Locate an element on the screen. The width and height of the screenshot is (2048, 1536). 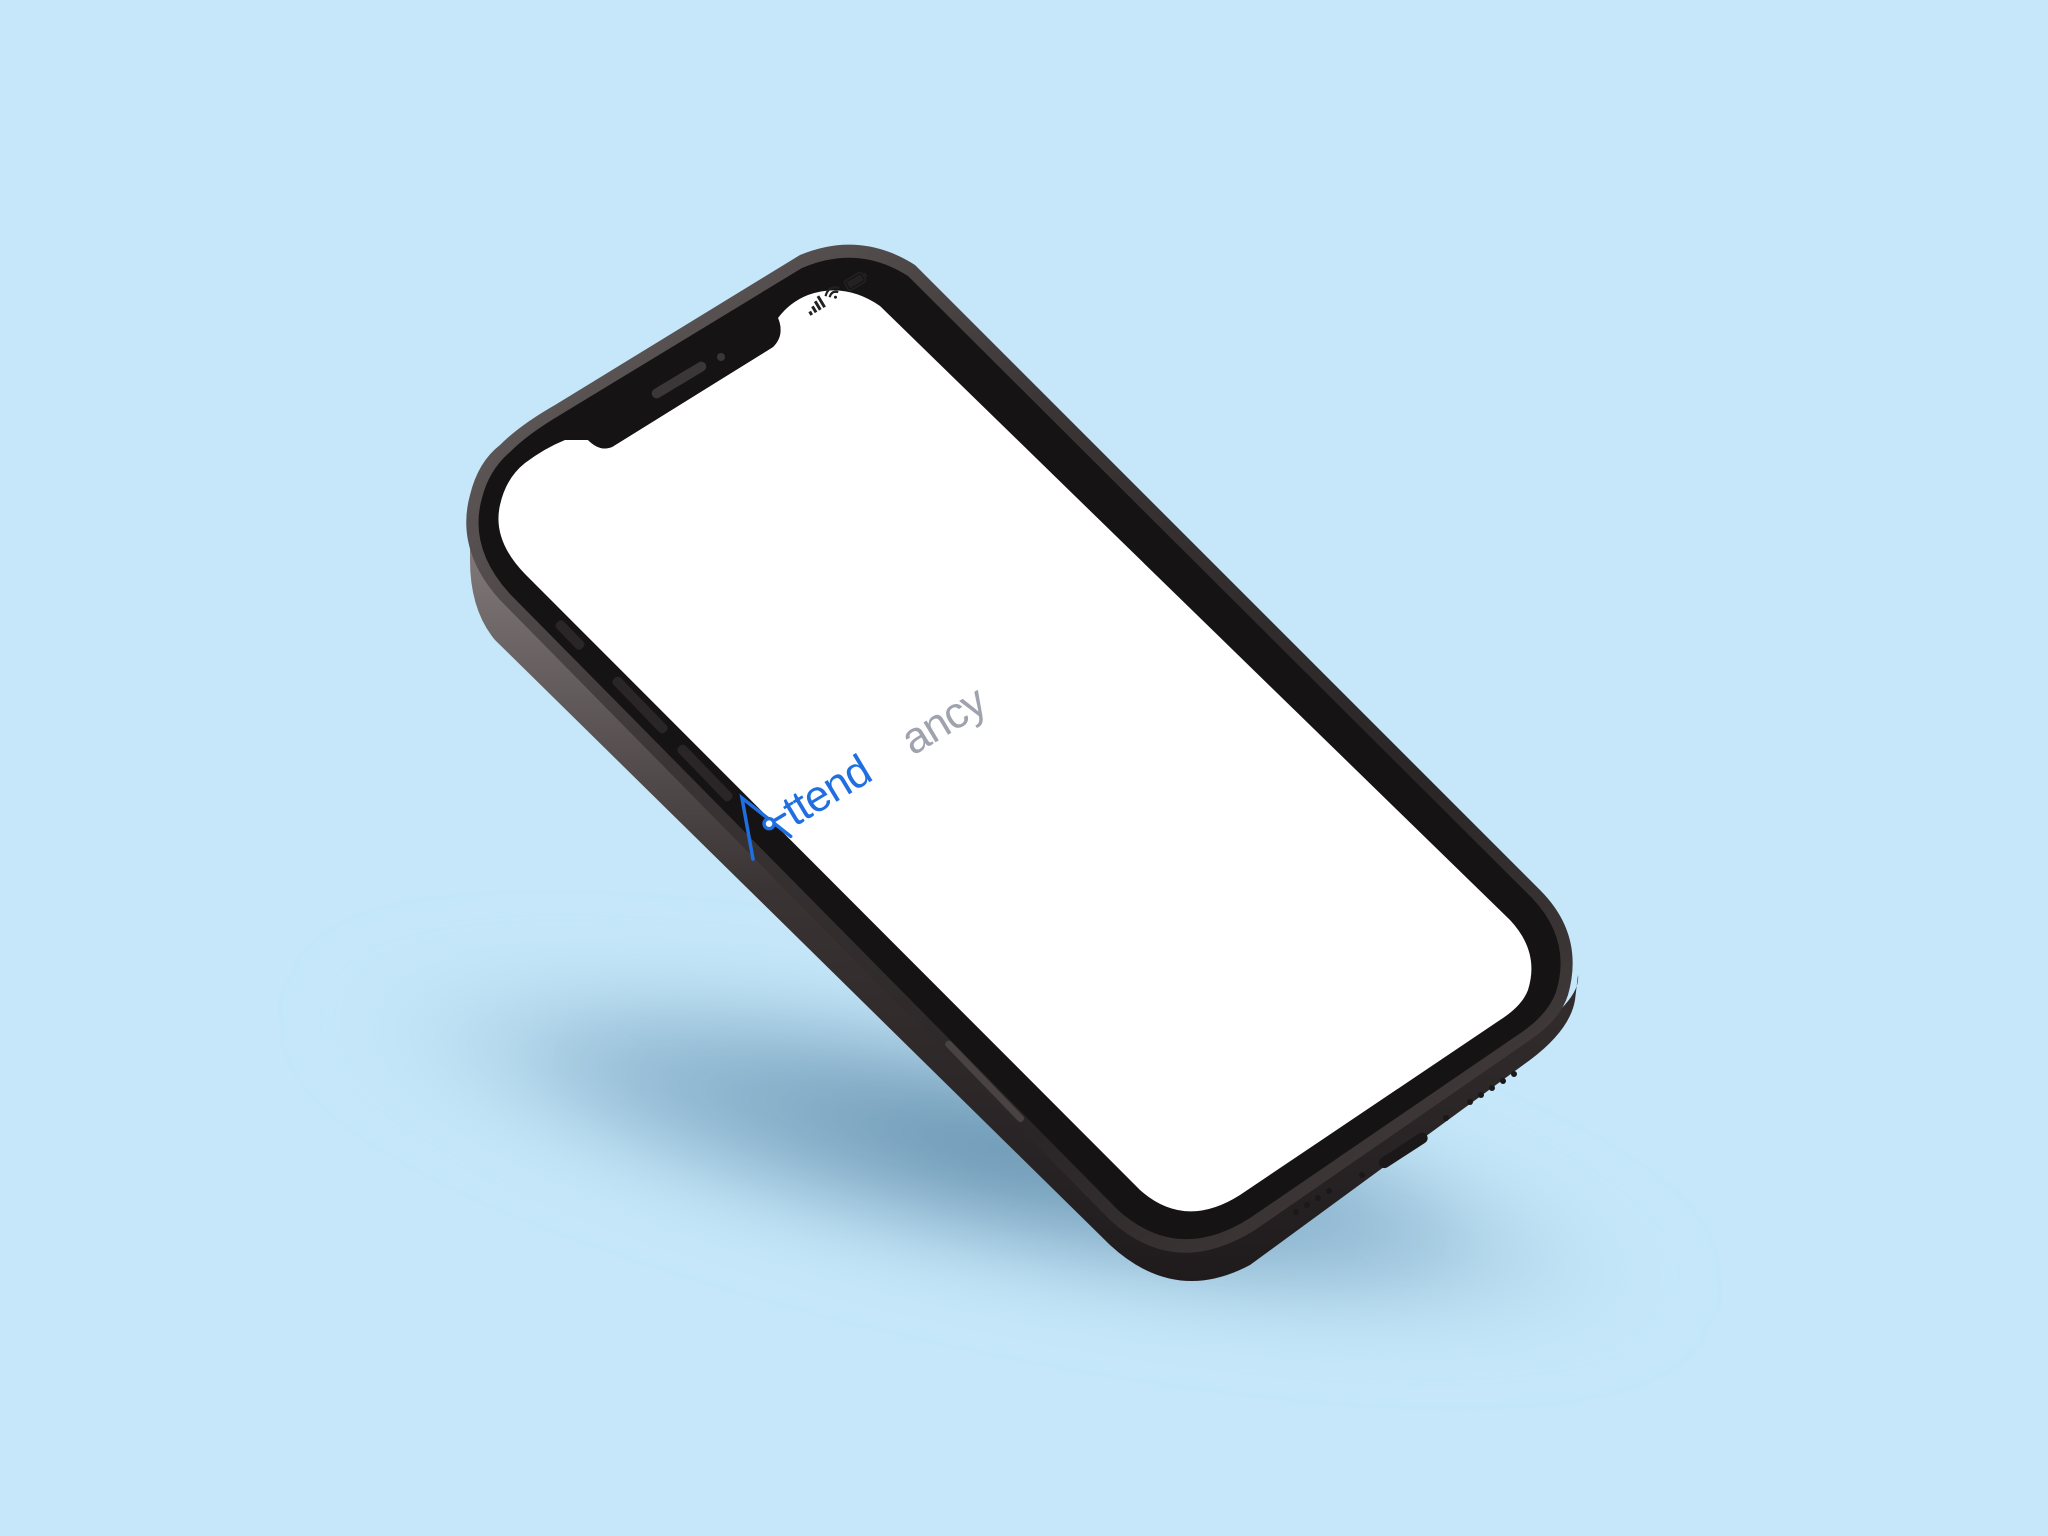
front-camera-icon is located at coordinates (721, 357).